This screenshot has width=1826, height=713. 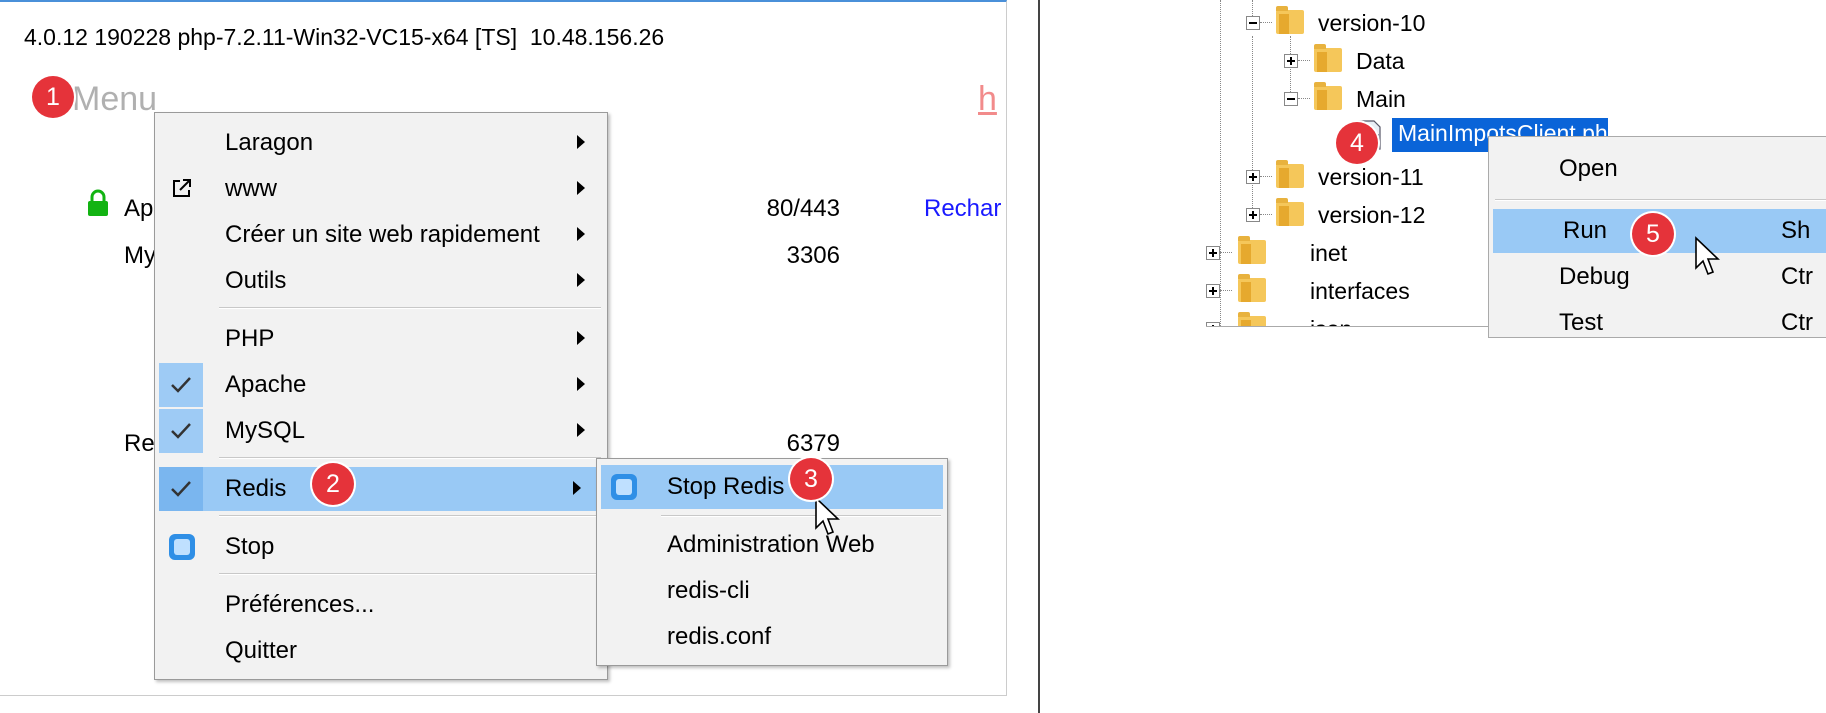 What do you see at coordinates (1657, 323) in the screenshot?
I see `file-menu-item-test: Test Ctr` at bounding box center [1657, 323].